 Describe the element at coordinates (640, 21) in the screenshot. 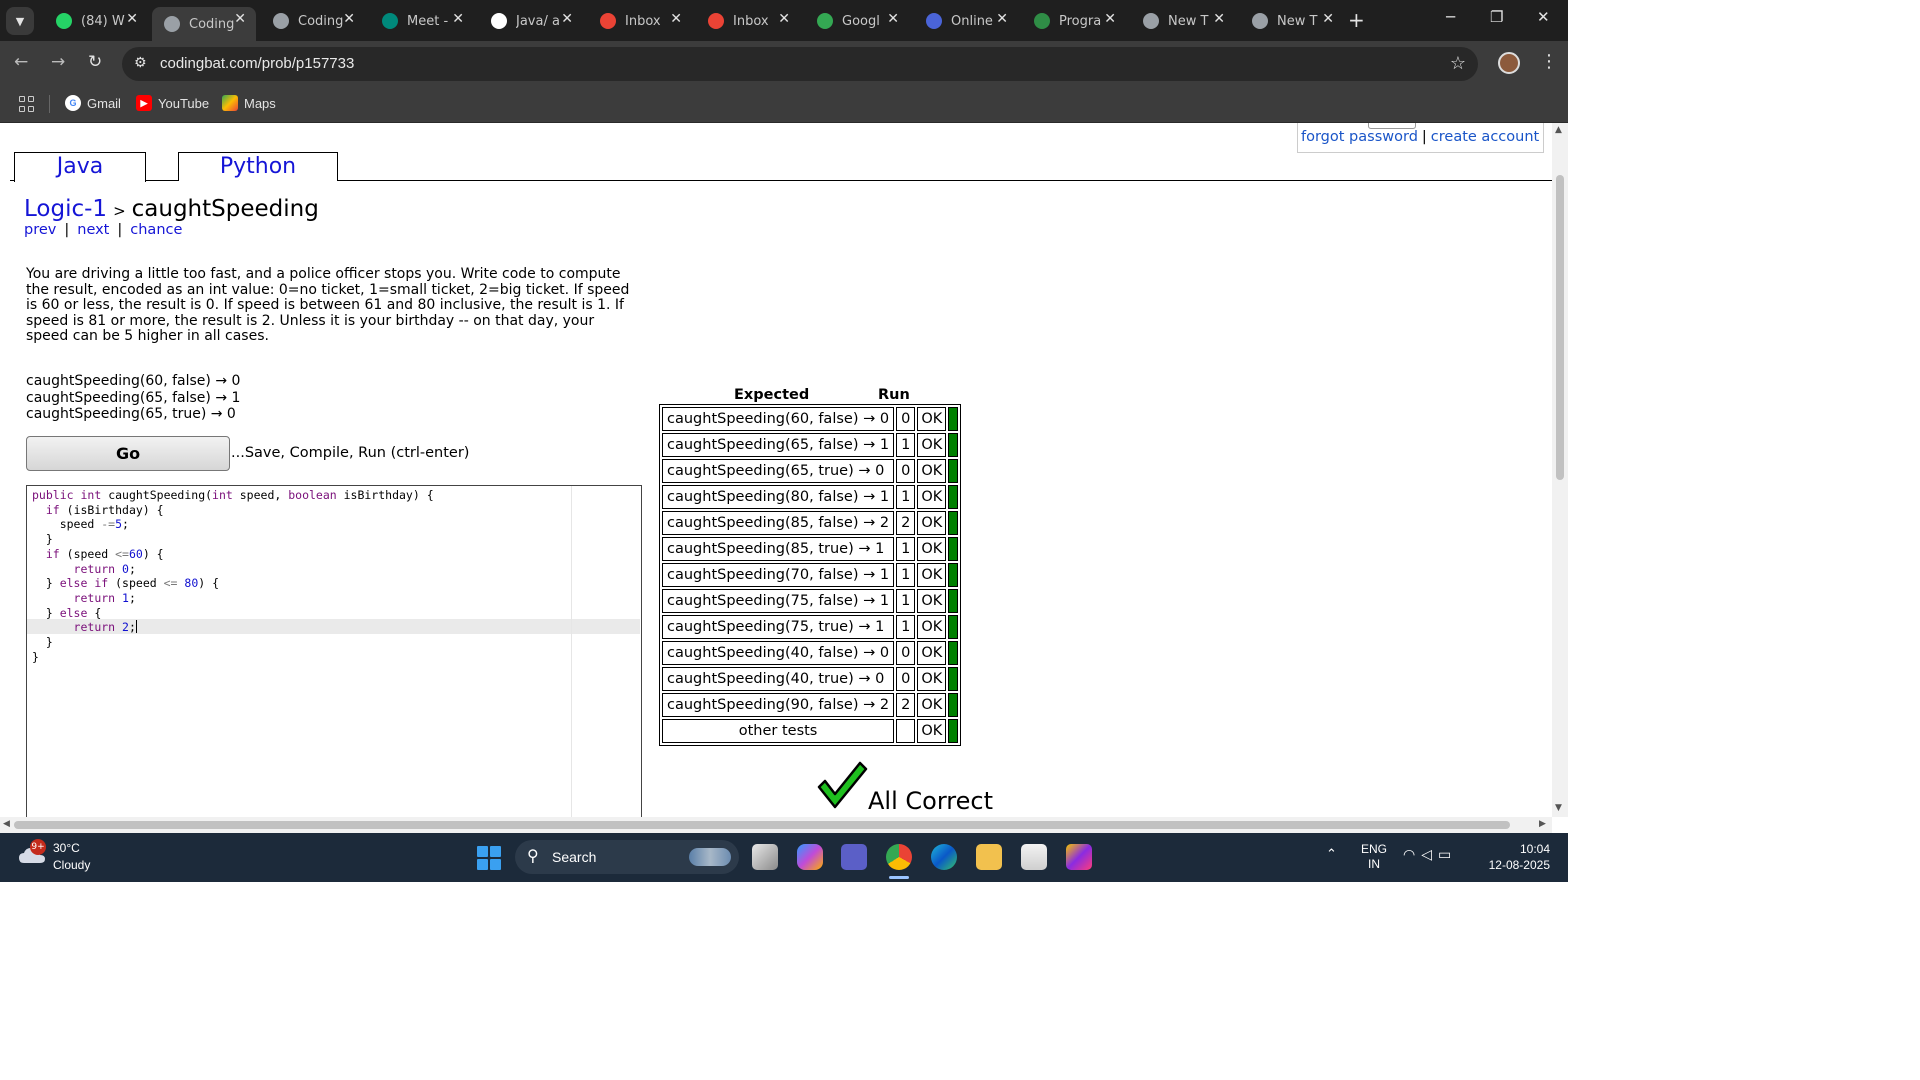

I see `tab-6: Inbox ✕` at that location.